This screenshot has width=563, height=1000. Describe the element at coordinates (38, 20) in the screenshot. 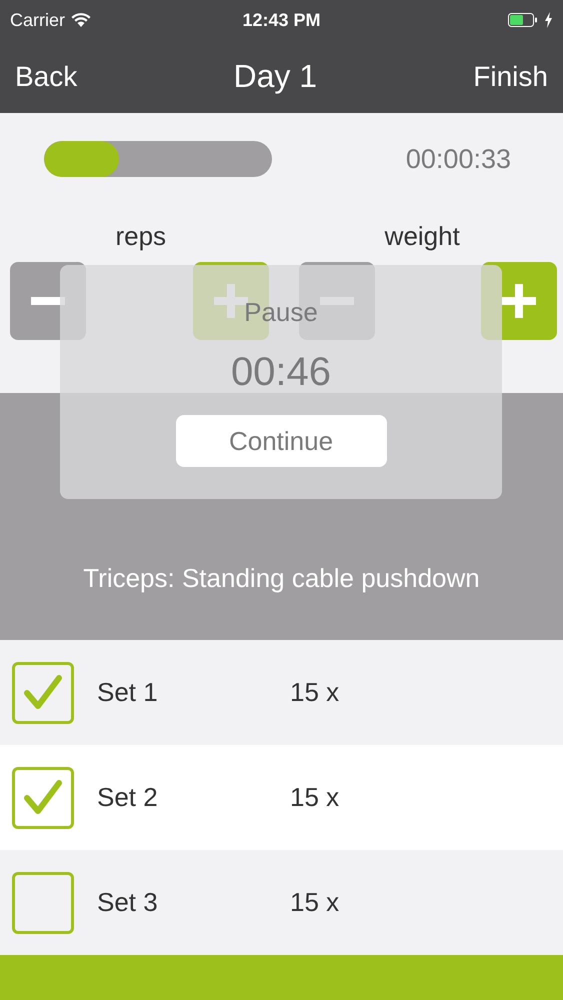

I see `carrier-label: Carrier` at that location.